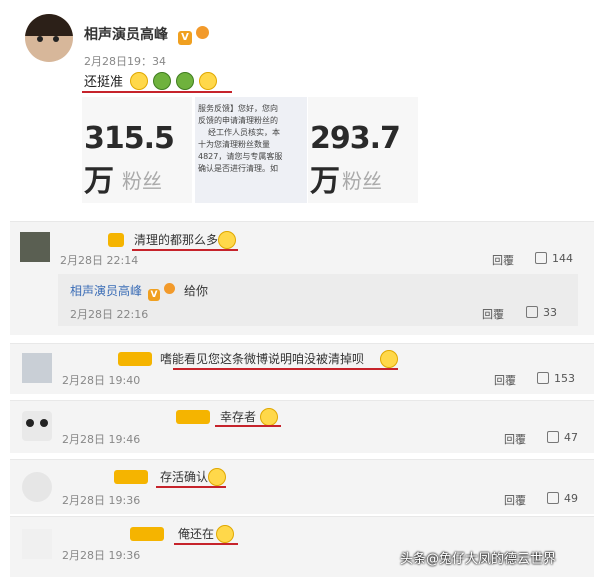  What do you see at coordinates (302, 486) in the screenshot?
I see `comment-card: 存活确认 2月28日 19:36 回覆 49` at bounding box center [302, 486].